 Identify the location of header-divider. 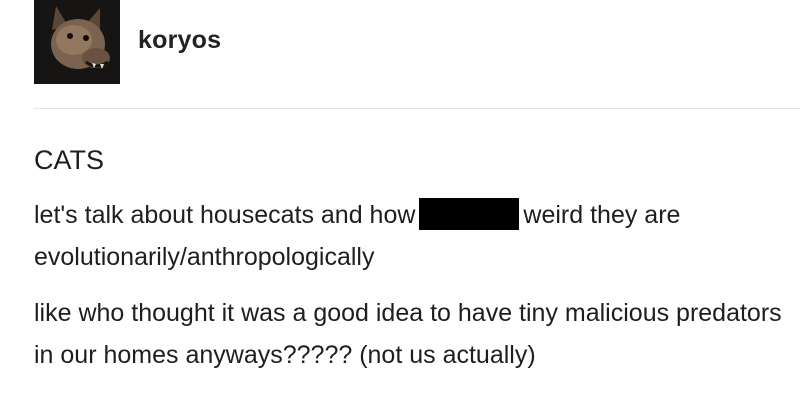
(417, 108).